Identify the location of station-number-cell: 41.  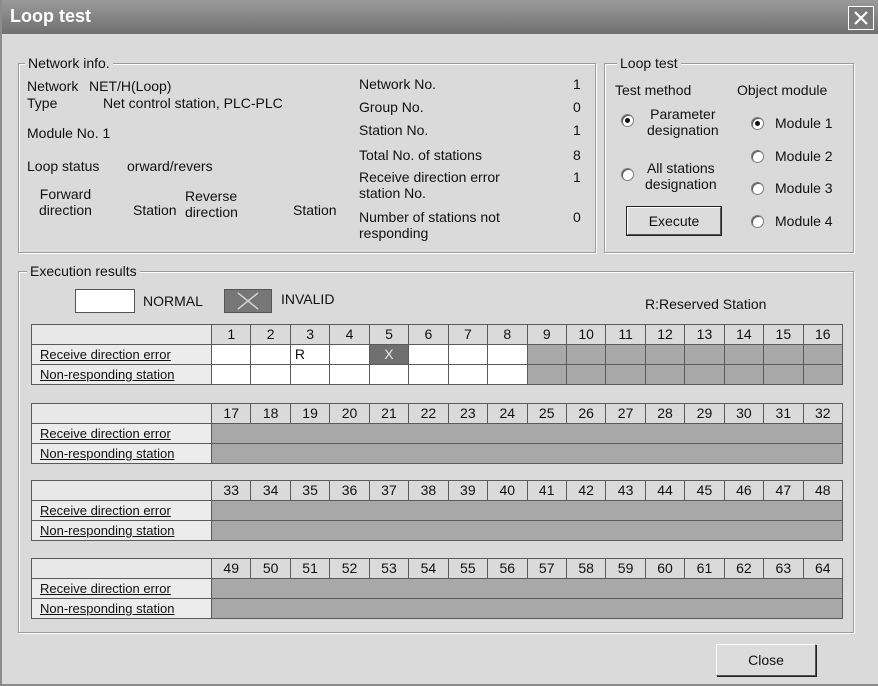
(546, 490).